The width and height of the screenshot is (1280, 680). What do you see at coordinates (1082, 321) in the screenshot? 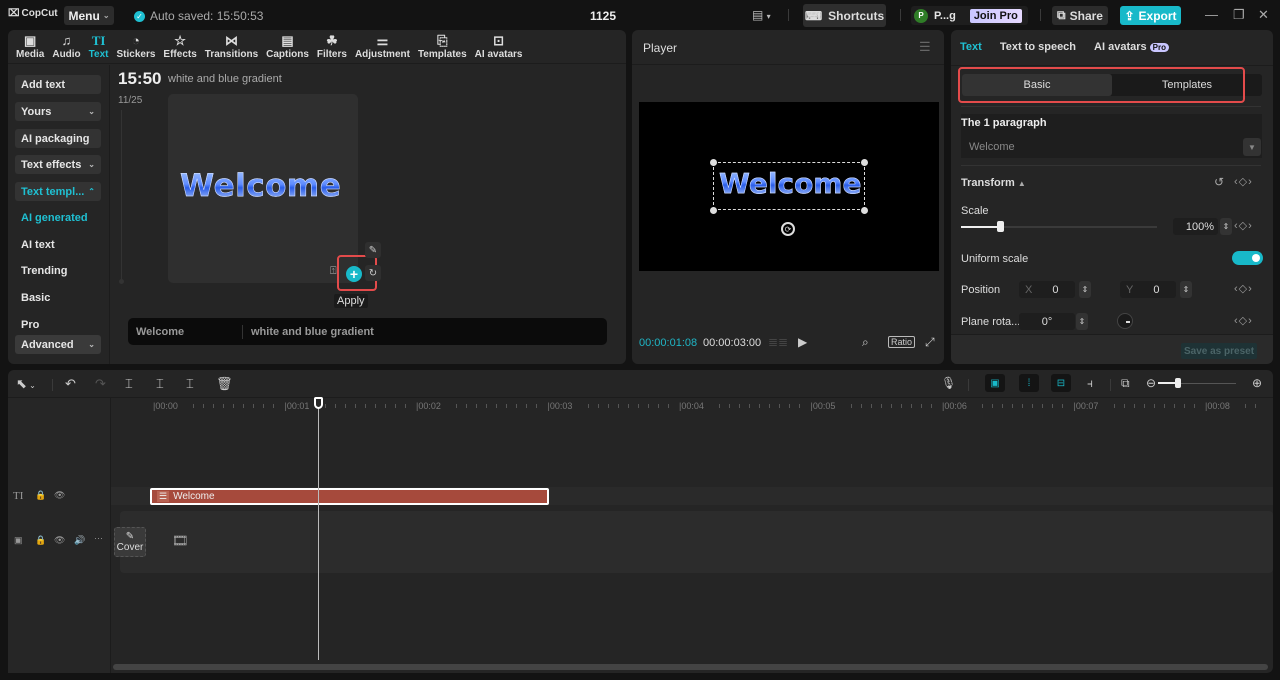
I see `rotation-stepper: ⇕` at bounding box center [1082, 321].